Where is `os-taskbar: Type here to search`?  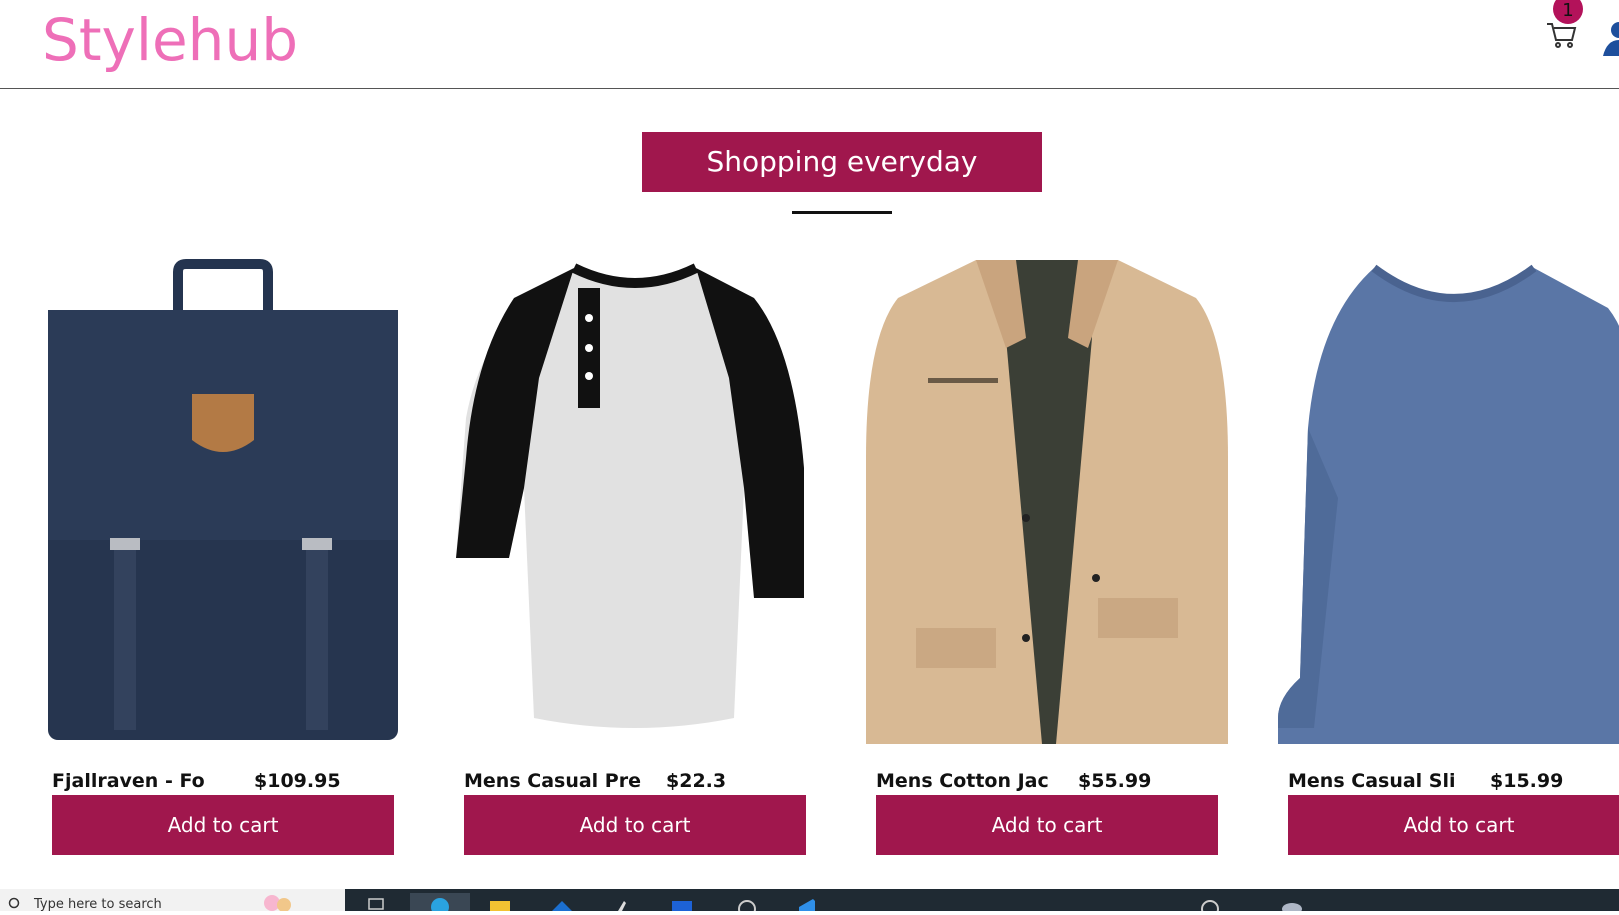
os-taskbar: Type here to search is located at coordinates (809, 902).